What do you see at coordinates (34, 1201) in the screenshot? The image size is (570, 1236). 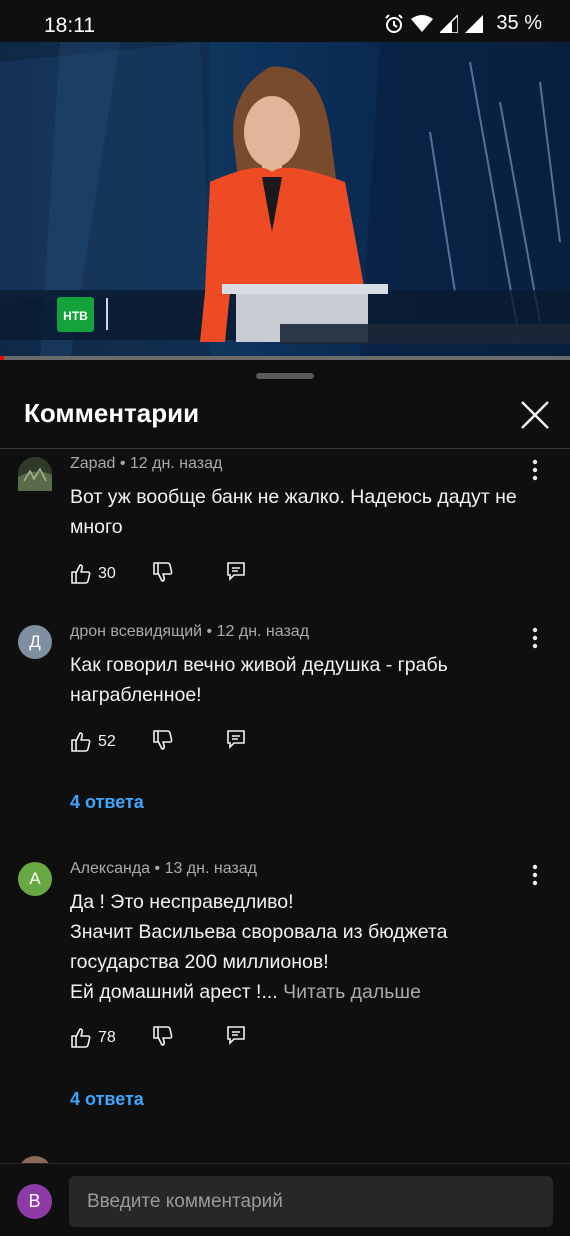 I see `user-avatar: В` at bounding box center [34, 1201].